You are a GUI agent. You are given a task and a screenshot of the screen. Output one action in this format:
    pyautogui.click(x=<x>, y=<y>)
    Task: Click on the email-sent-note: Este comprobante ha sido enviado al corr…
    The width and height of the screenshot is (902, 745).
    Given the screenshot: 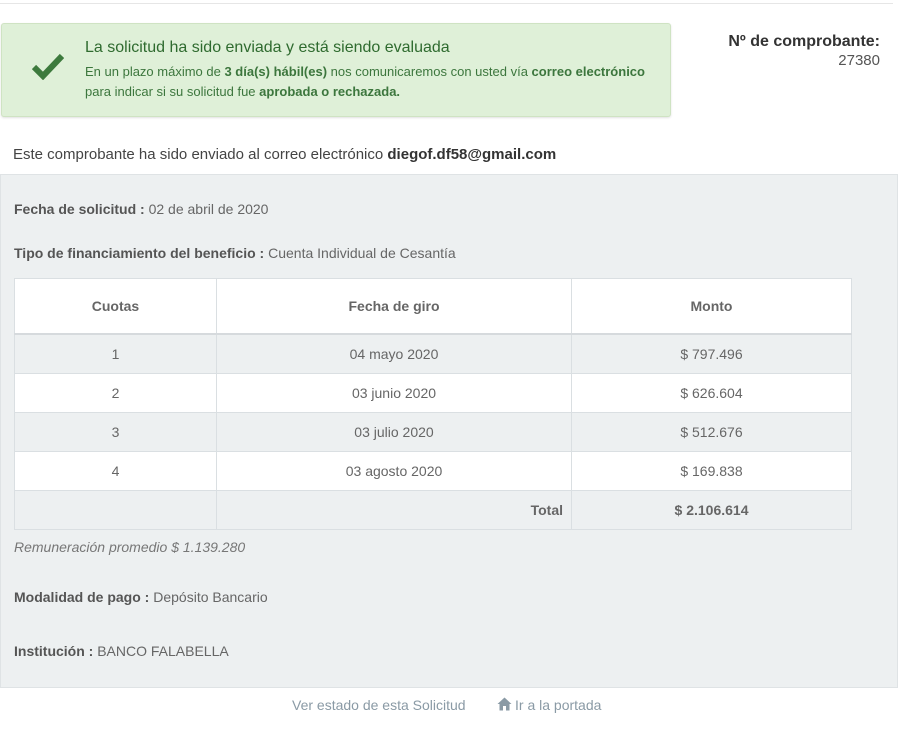 What is the action you would take?
    pyautogui.click(x=285, y=154)
    